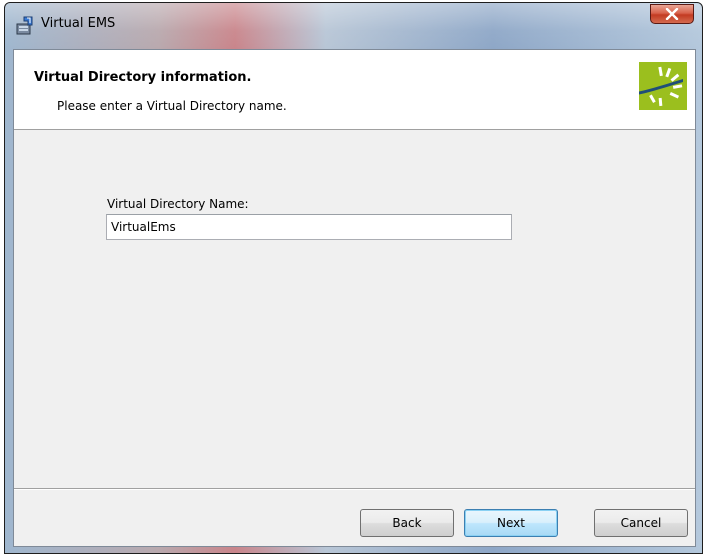 This screenshot has width=709, height=560. What do you see at coordinates (78, 23) in the screenshot?
I see `window-title: Virtual EMS` at bounding box center [78, 23].